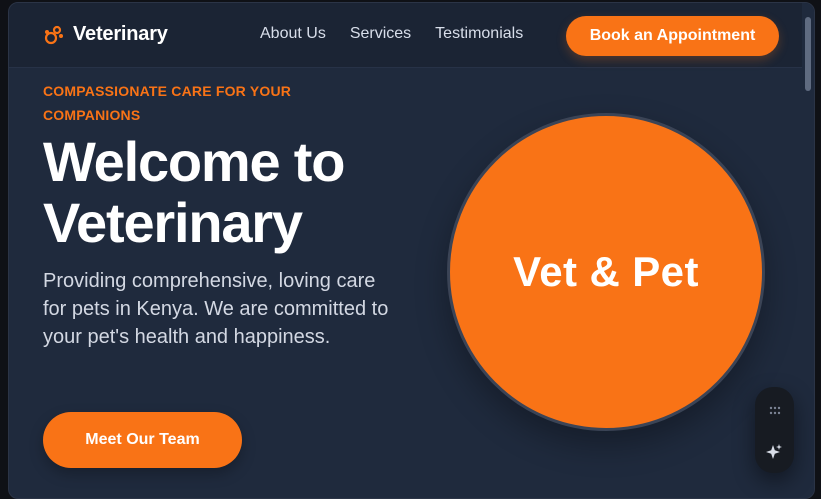 The image size is (821, 499). Describe the element at coordinates (775, 411) in the screenshot. I see `grid-dots-icon` at that location.